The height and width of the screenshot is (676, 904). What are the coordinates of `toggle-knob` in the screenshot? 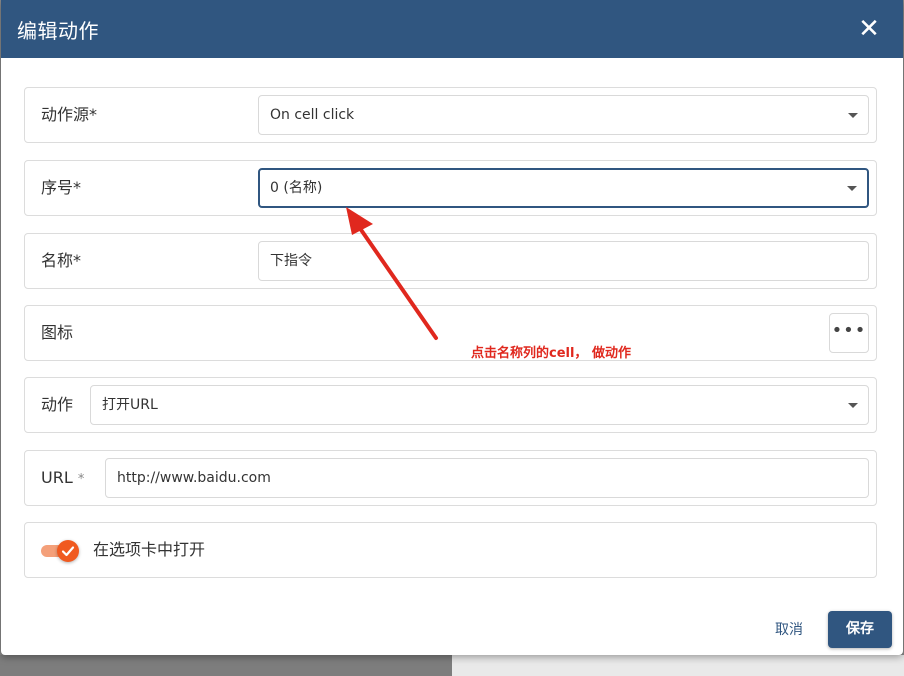 It's located at (68, 551).